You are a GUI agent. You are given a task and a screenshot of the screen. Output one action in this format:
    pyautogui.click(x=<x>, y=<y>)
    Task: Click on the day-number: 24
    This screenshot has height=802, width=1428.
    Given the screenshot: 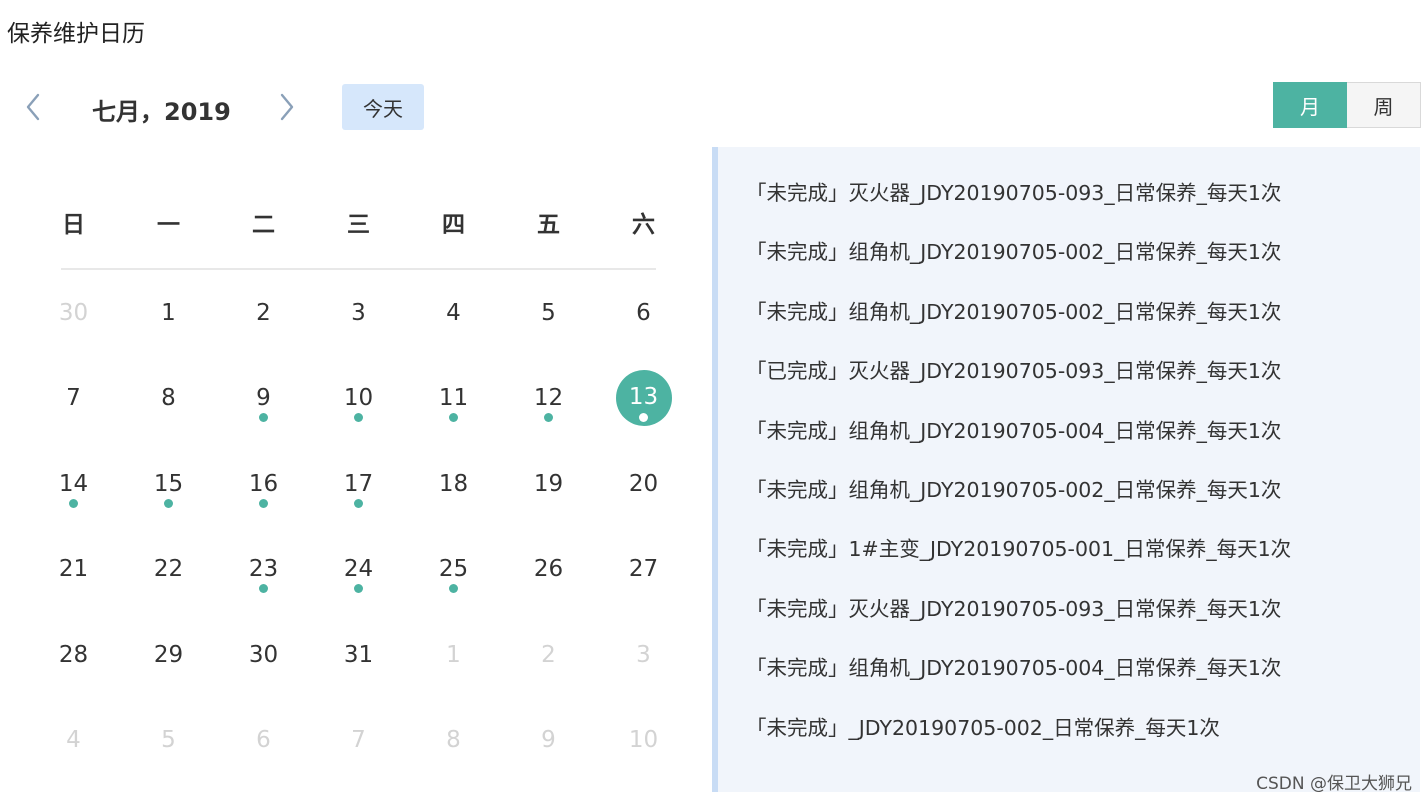 What is the action you would take?
    pyautogui.click(x=358, y=569)
    